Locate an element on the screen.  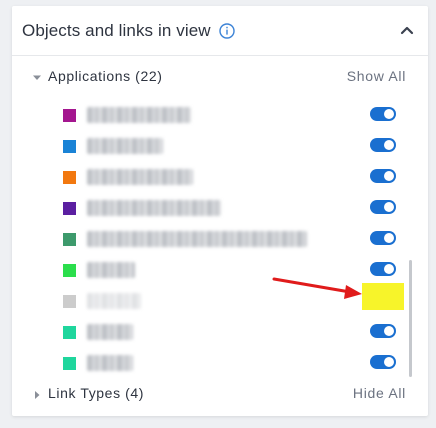
application-name: Hotjar is located at coordinates (110, 332).